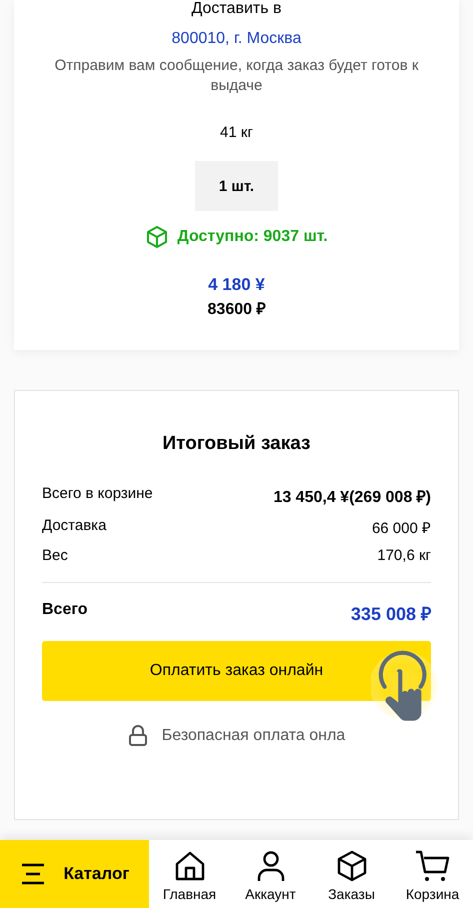 The width and height of the screenshot is (473, 908). What do you see at coordinates (401, 528) in the screenshot?
I see `summary-value: 66 000 ₽` at bounding box center [401, 528].